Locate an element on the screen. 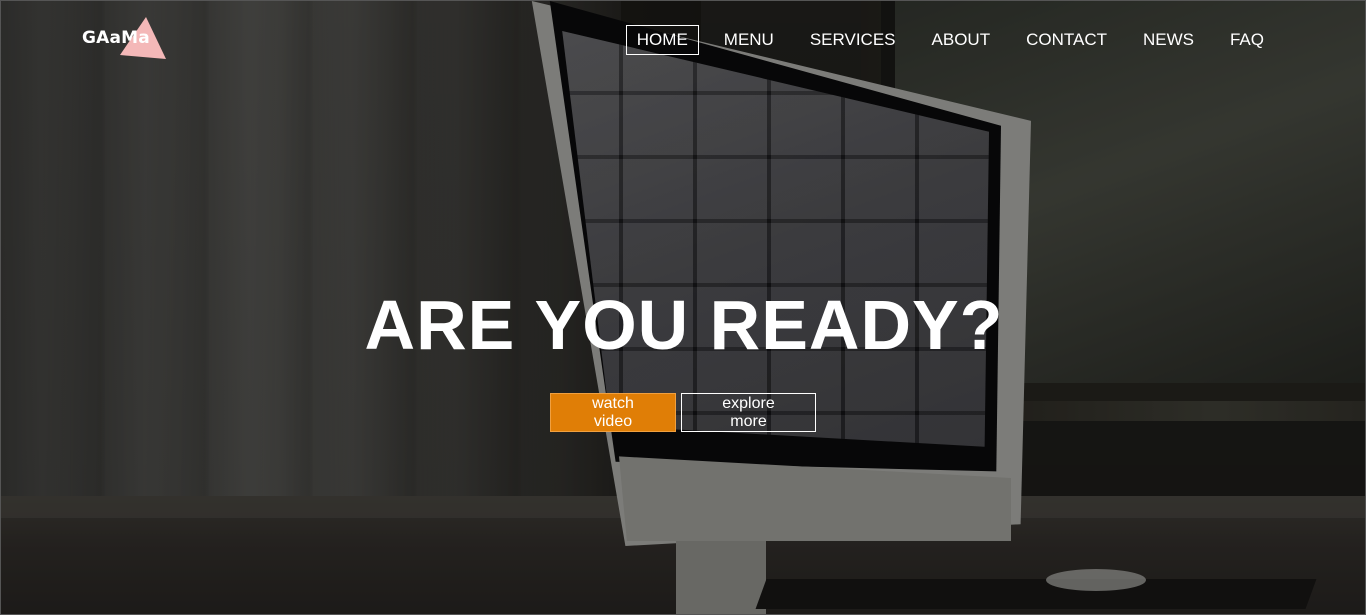 The image size is (1366, 615). nav-item-home: HOME is located at coordinates (655, 40).